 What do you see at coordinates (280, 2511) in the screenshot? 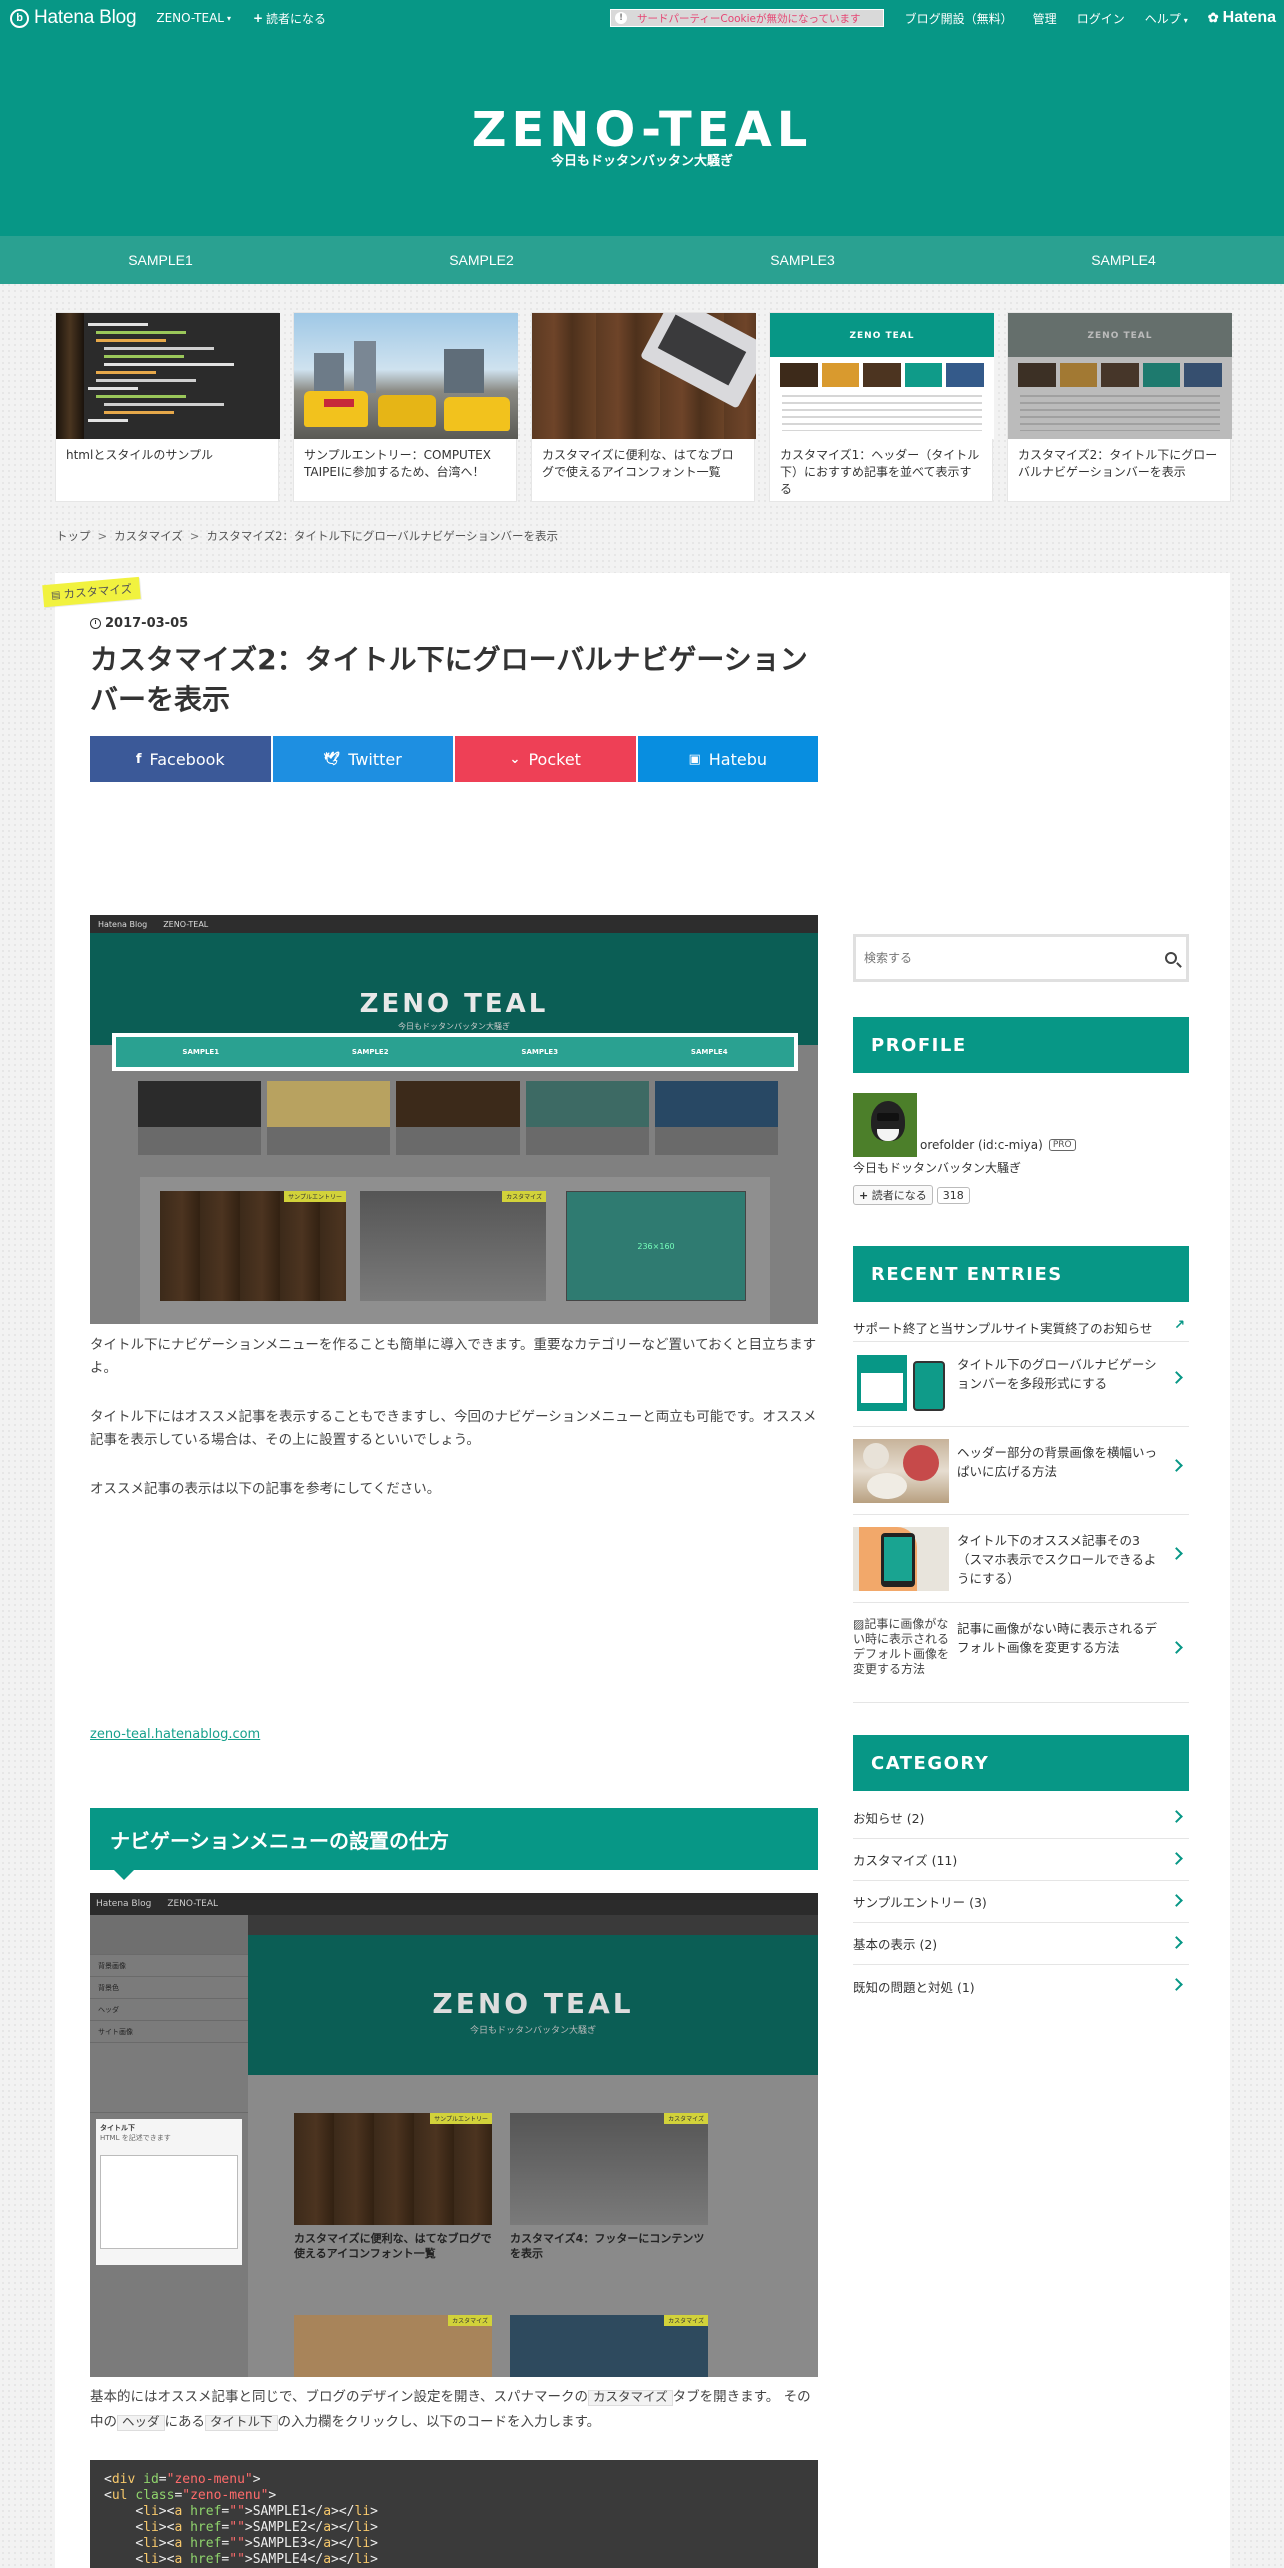
I see `code-token: SAMPLE1` at bounding box center [280, 2511].